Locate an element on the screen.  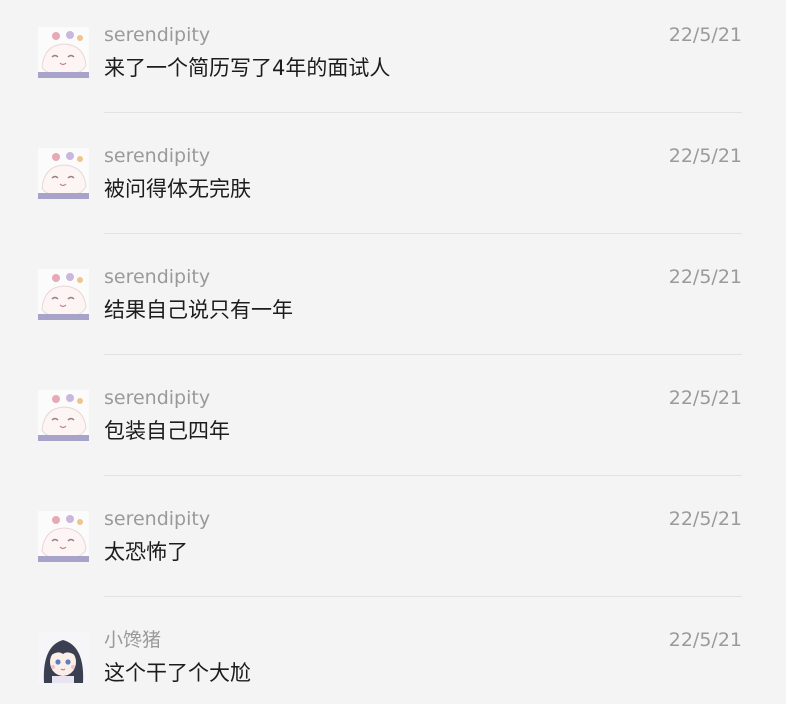
message-text: 太恐怖了 is located at coordinates (146, 552).